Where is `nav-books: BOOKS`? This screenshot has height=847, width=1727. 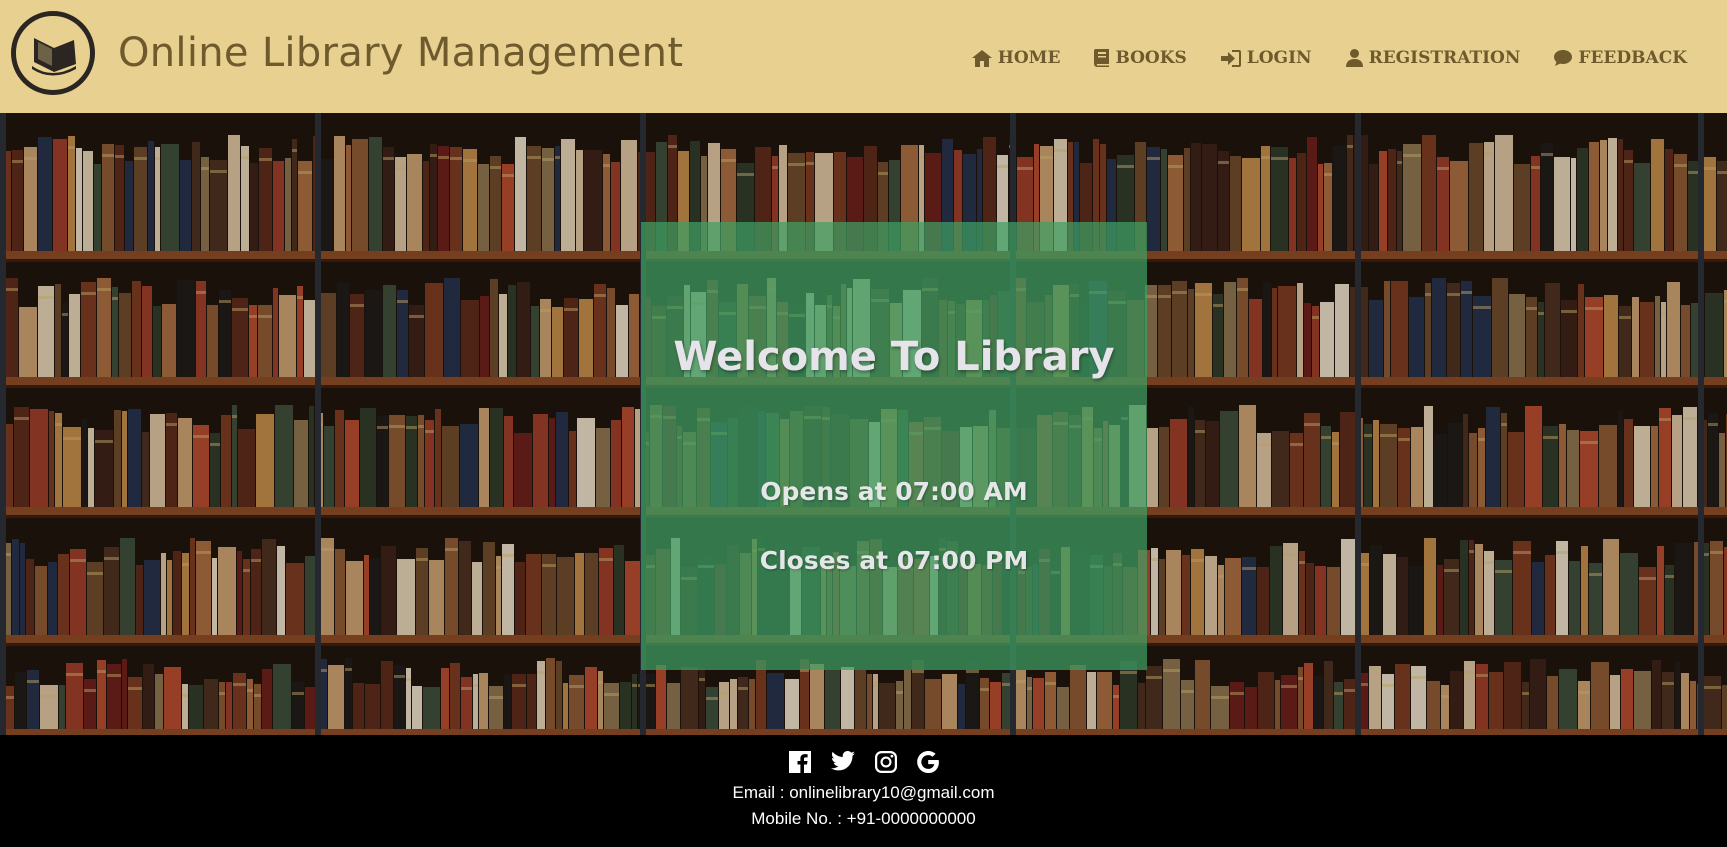 nav-books: BOOKS is located at coordinates (1140, 58).